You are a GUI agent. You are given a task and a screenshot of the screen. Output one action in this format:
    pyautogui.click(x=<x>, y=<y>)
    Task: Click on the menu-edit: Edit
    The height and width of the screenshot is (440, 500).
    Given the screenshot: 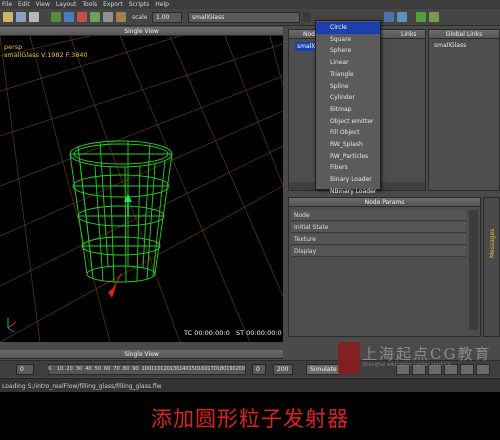 What is the action you would take?
    pyautogui.click(x=24, y=4)
    